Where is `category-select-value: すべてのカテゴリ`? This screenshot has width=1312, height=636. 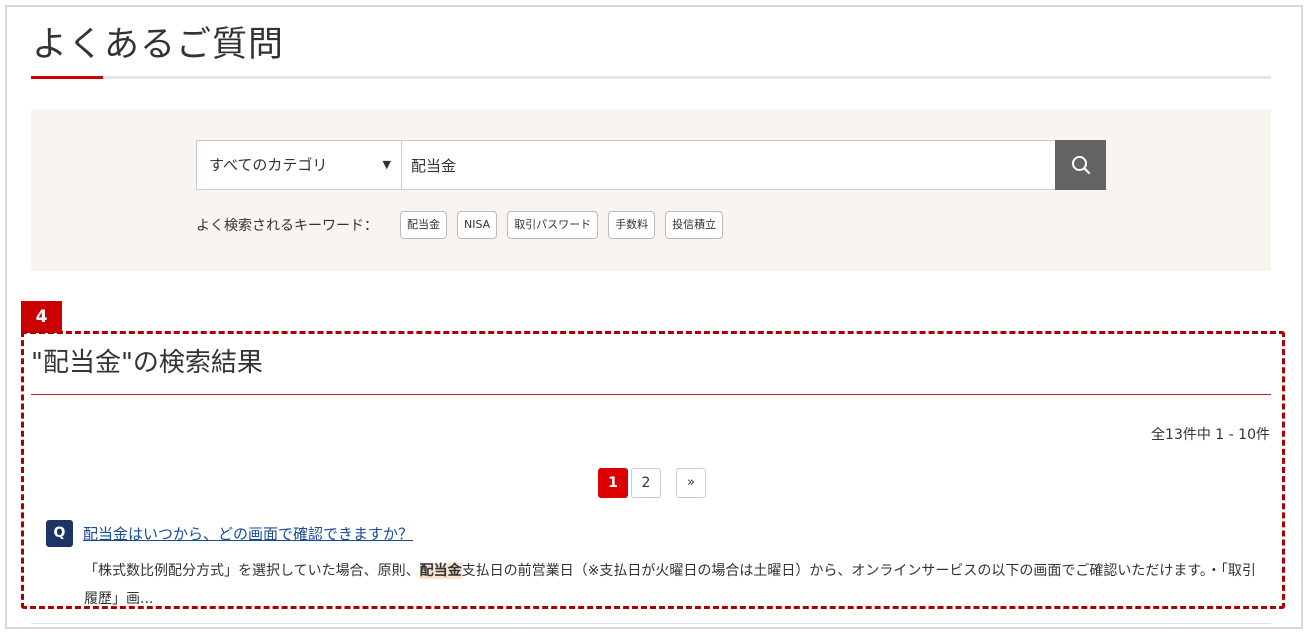
category-select-value: すべてのカテゴリ is located at coordinates (268, 165).